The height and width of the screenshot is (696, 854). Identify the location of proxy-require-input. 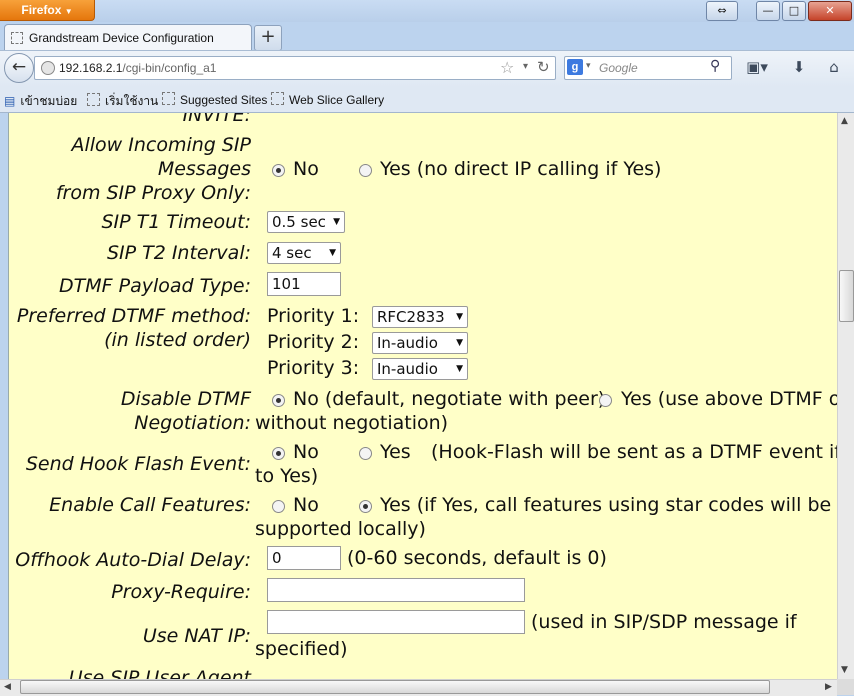
(396, 590).